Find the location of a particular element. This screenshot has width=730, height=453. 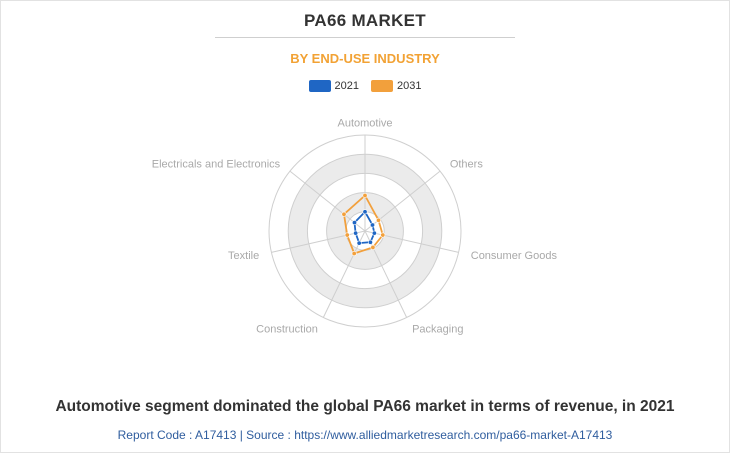

legend-item-2021: 2021 is located at coordinates (333, 86).